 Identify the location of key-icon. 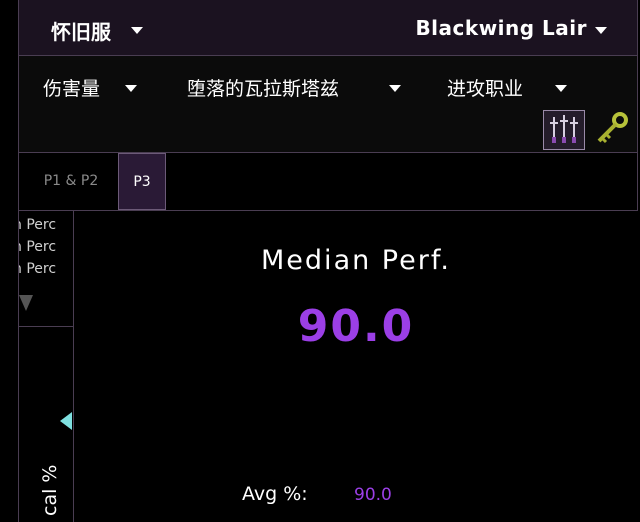
(612, 130).